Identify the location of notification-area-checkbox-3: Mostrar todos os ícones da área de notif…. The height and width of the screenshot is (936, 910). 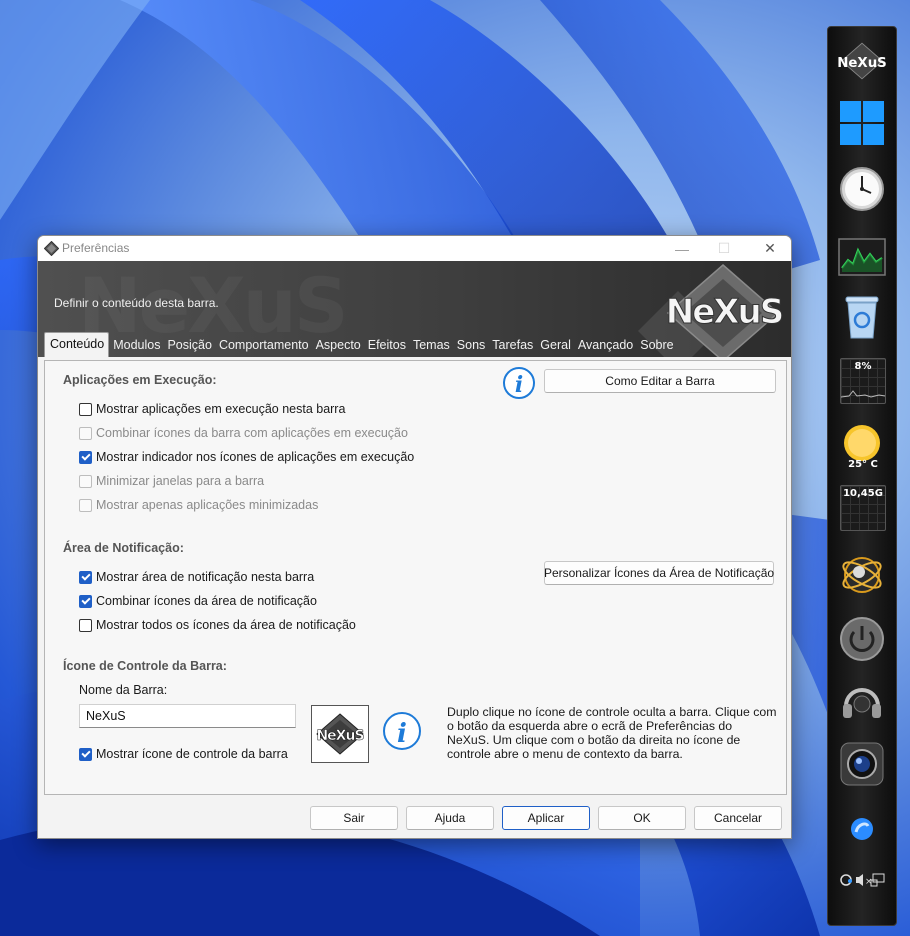
(217, 625).